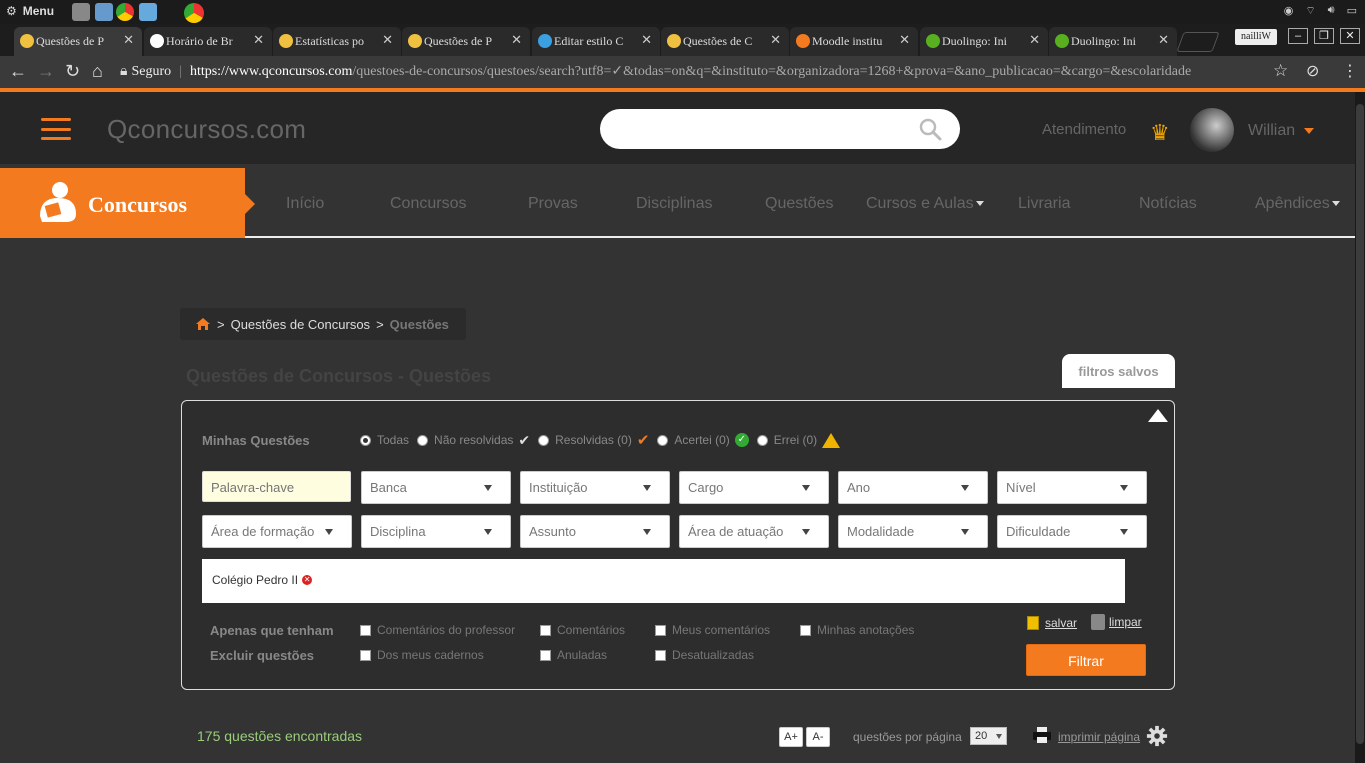 The height and width of the screenshot is (763, 1365). I want to click on nivel-select: Nível, so click(1072, 487).